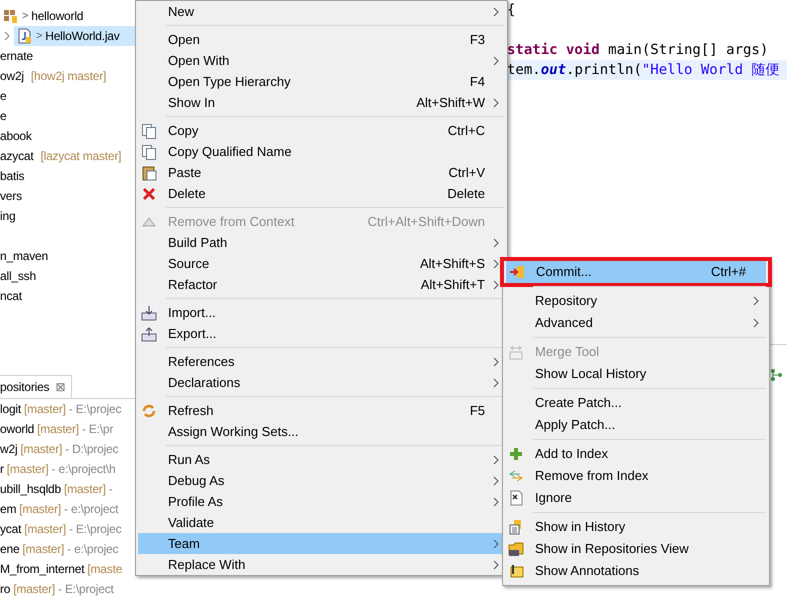  I want to click on menu-item-label: Show In, so click(192, 103).